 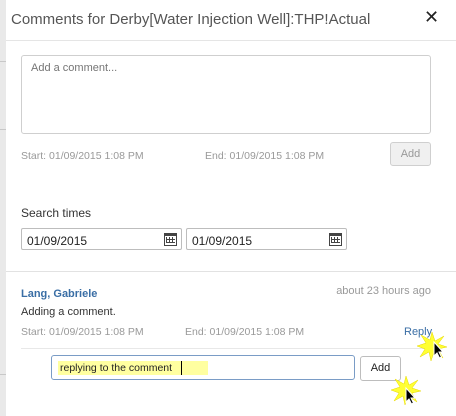 I want to click on comments-divider, so click(x=231, y=271).